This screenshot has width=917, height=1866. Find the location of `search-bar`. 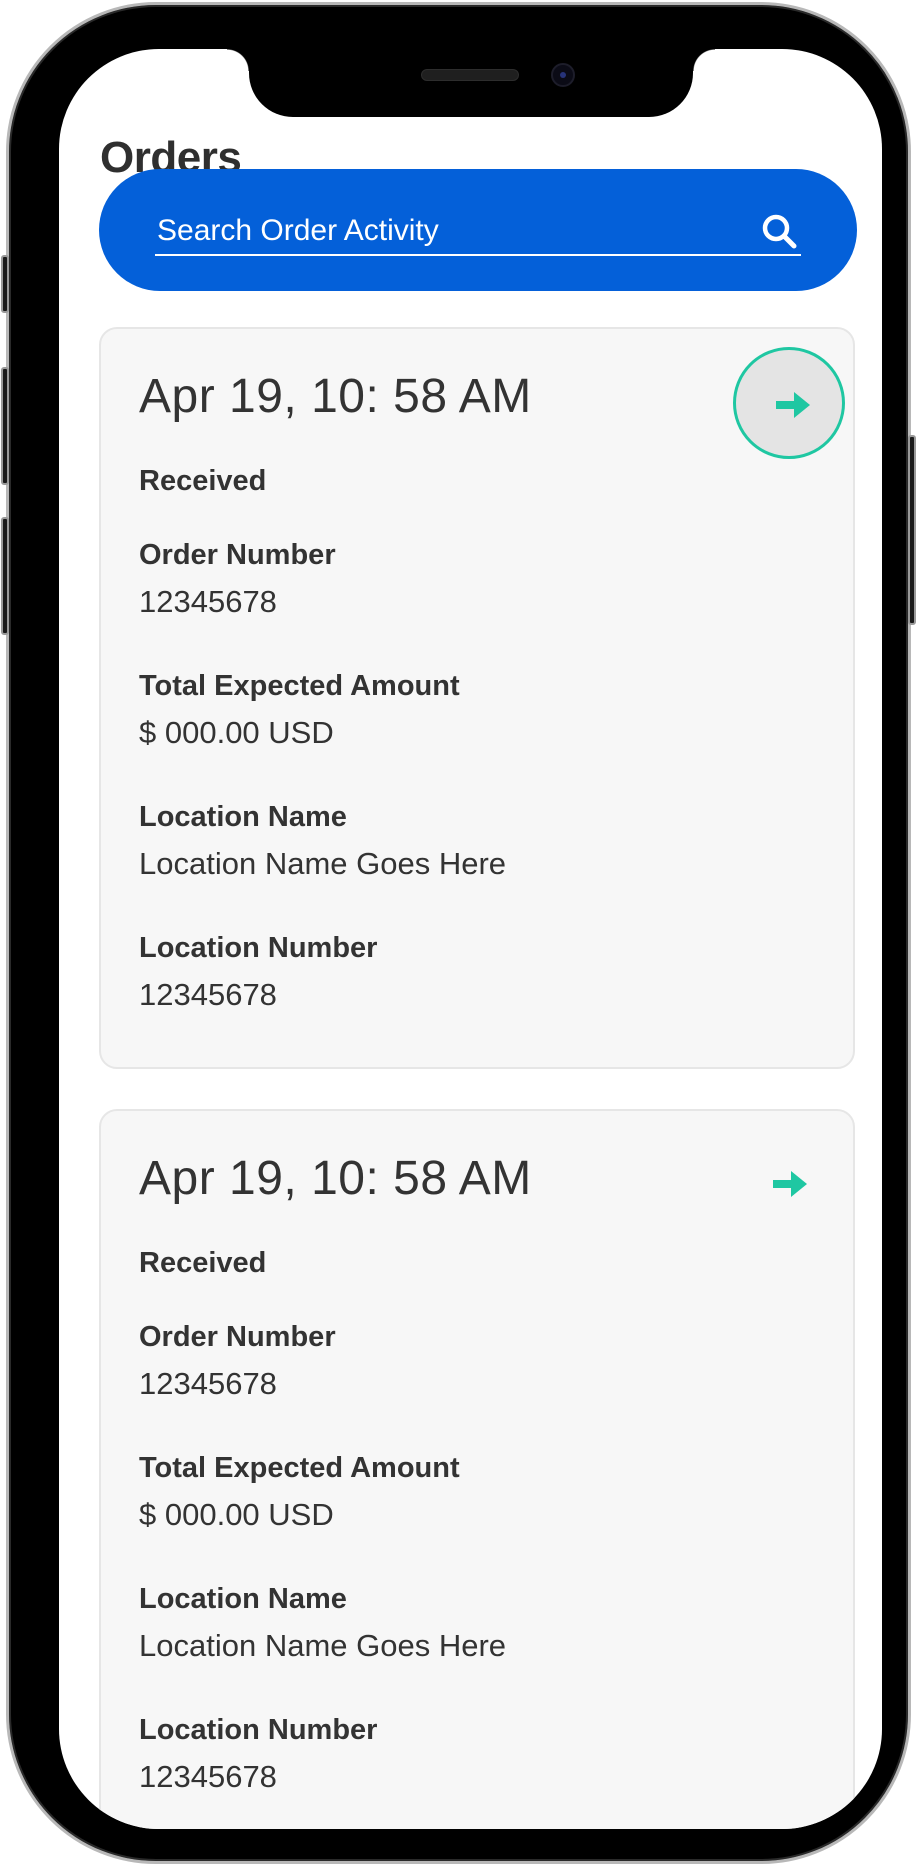

search-bar is located at coordinates (478, 230).